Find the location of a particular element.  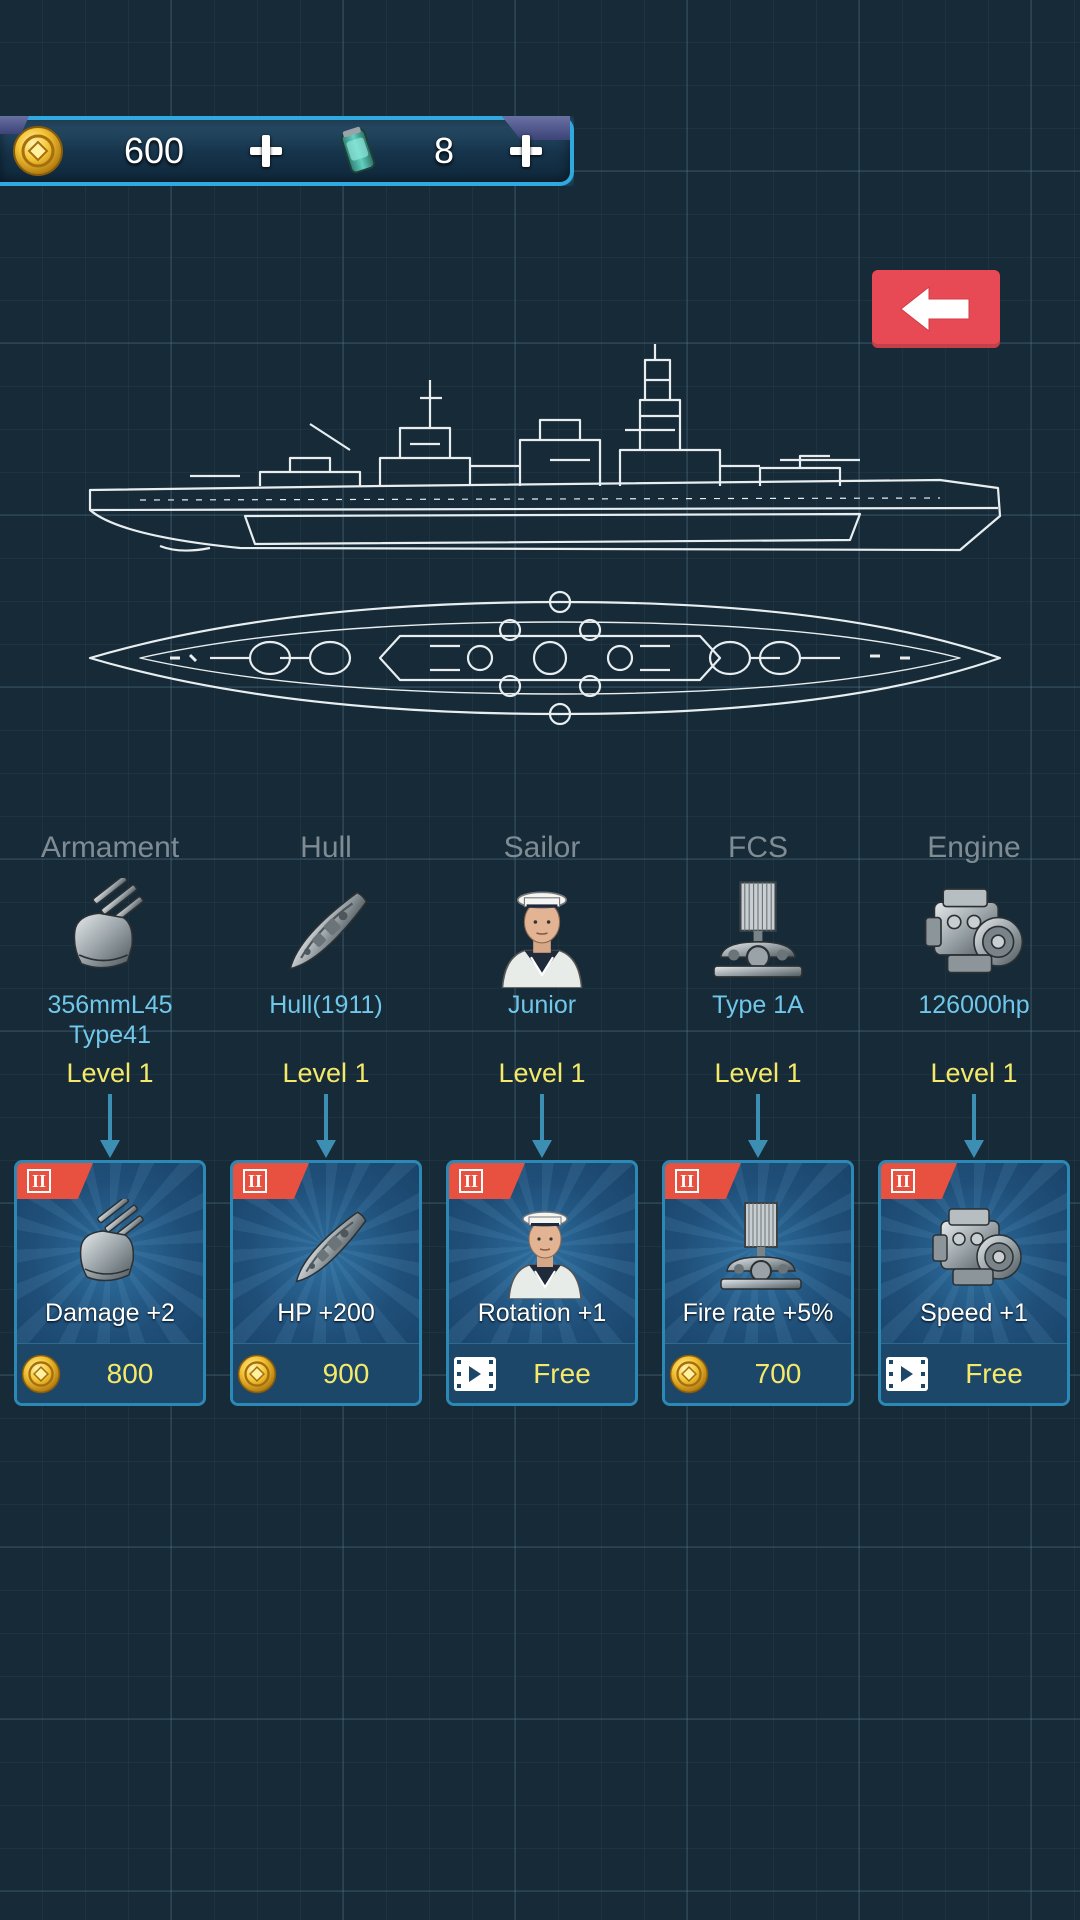

fuel-balance is located at coordinates (358, 151).